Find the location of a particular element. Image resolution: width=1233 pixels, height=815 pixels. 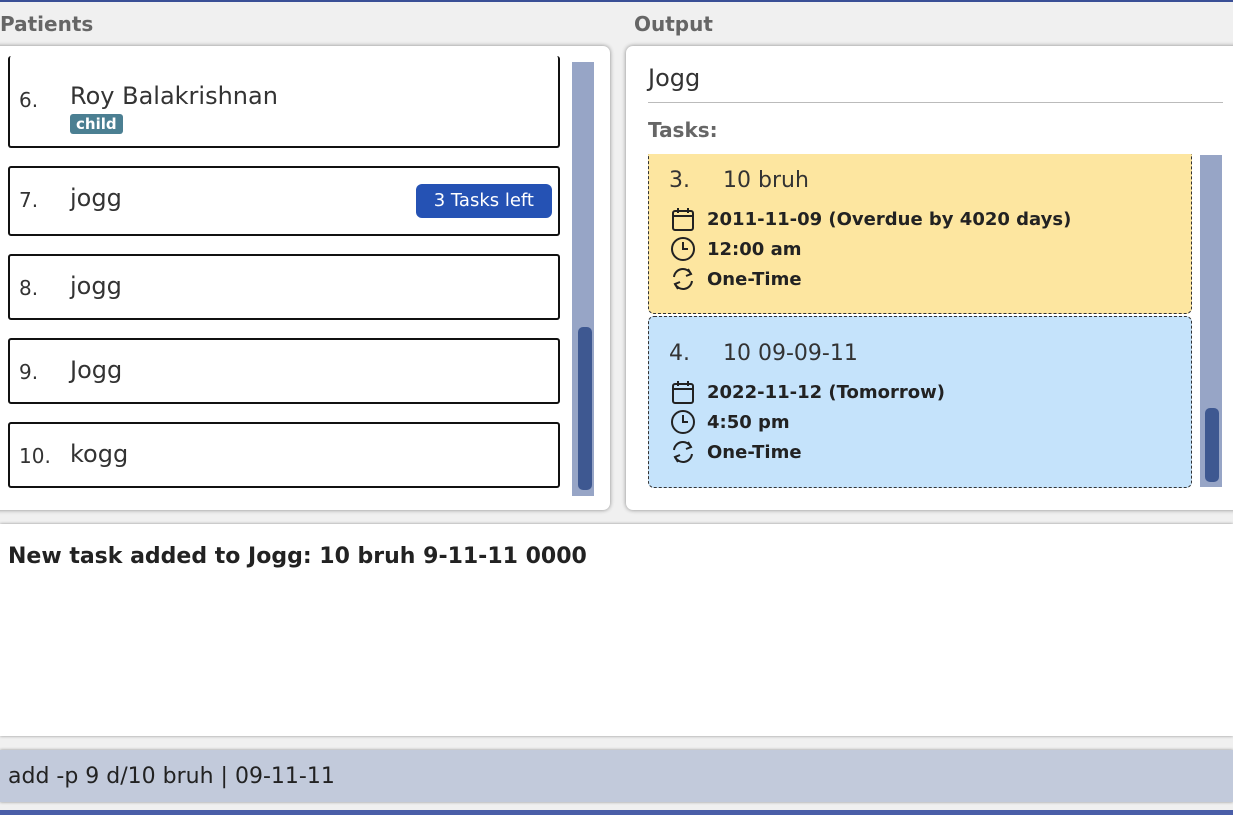

task-list-scroll-thumb is located at coordinates (1212, 445).